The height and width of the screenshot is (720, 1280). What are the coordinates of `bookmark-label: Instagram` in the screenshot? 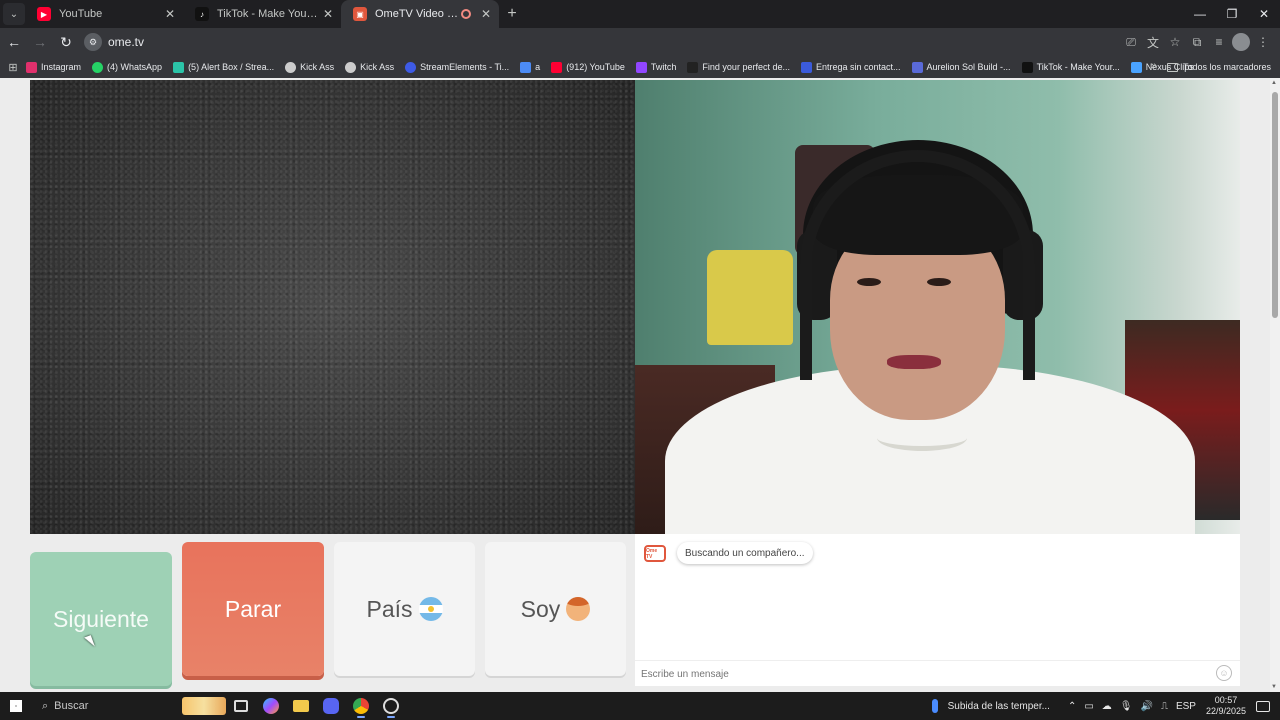 It's located at (61, 67).